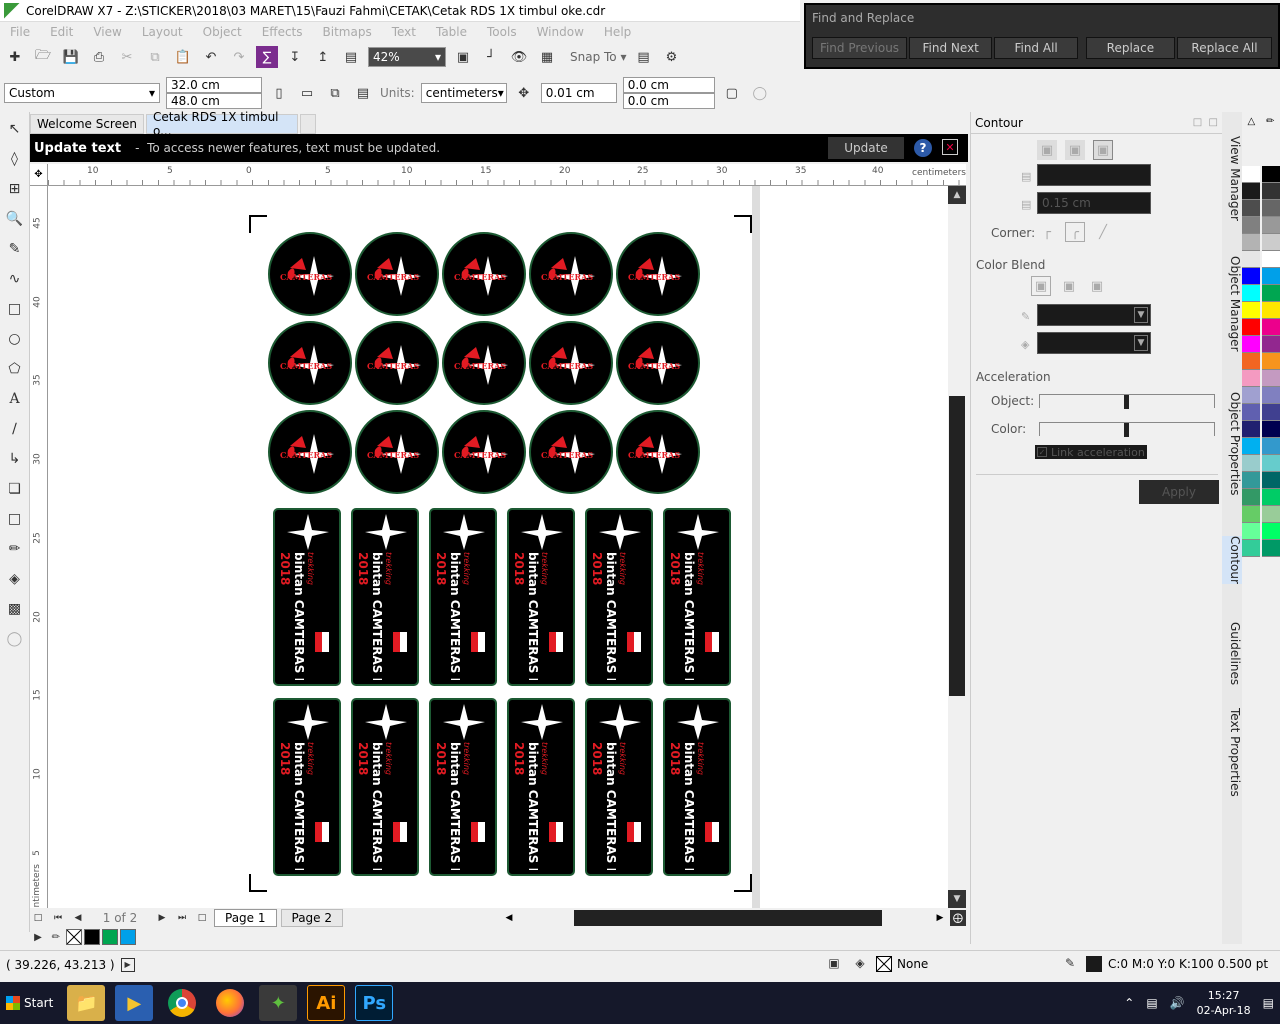 This screenshot has height=1024, width=1280. What do you see at coordinates (38, 937) in the screenshot?
I see `palette-options-icon: ▶` at bounding box center [38, 937].